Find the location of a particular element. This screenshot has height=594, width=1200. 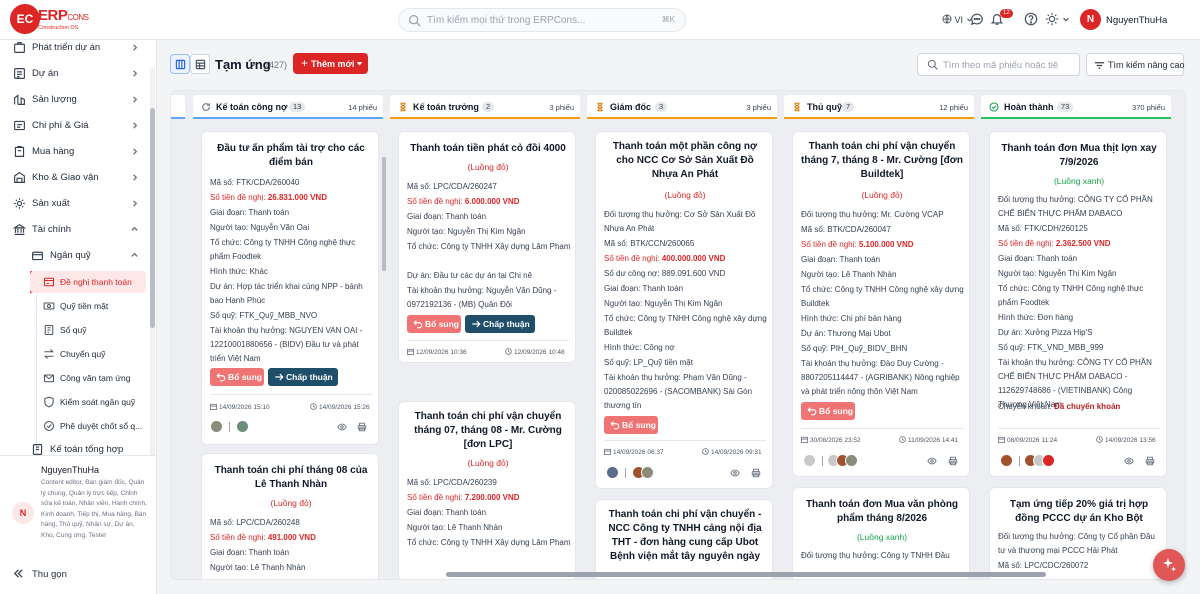

sidebar-item-label: Đề nghị thanh toán is located at coordinates (96, 282).